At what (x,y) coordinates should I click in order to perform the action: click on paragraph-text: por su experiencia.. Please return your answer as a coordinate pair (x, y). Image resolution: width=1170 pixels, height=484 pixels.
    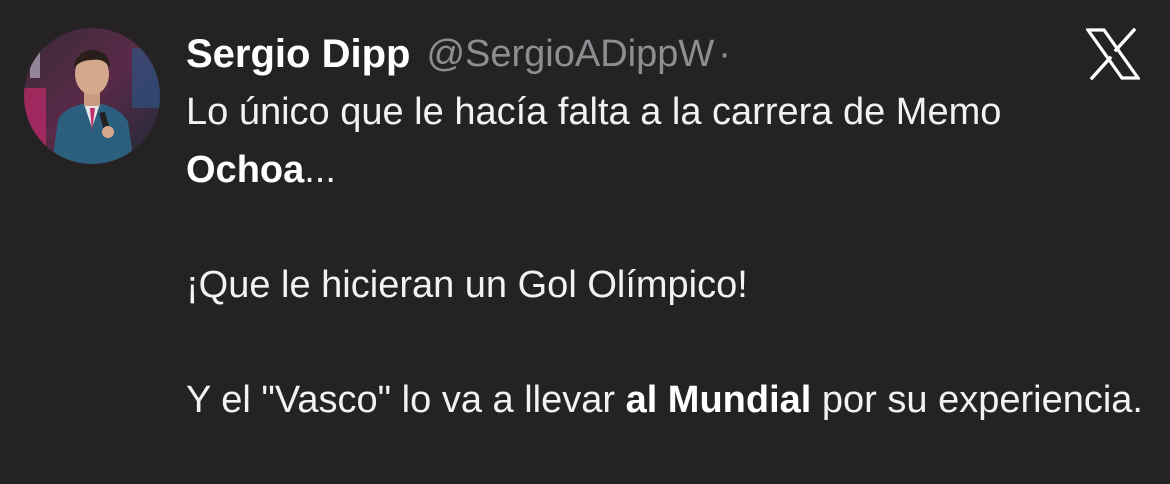
    Looking at the image, I should click on (977, 399).